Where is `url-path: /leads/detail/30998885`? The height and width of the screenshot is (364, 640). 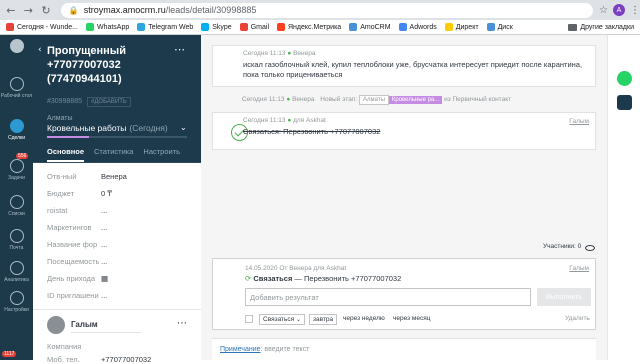
url-path: /leads/detail/30998885 is located at coordinates (211, 10).